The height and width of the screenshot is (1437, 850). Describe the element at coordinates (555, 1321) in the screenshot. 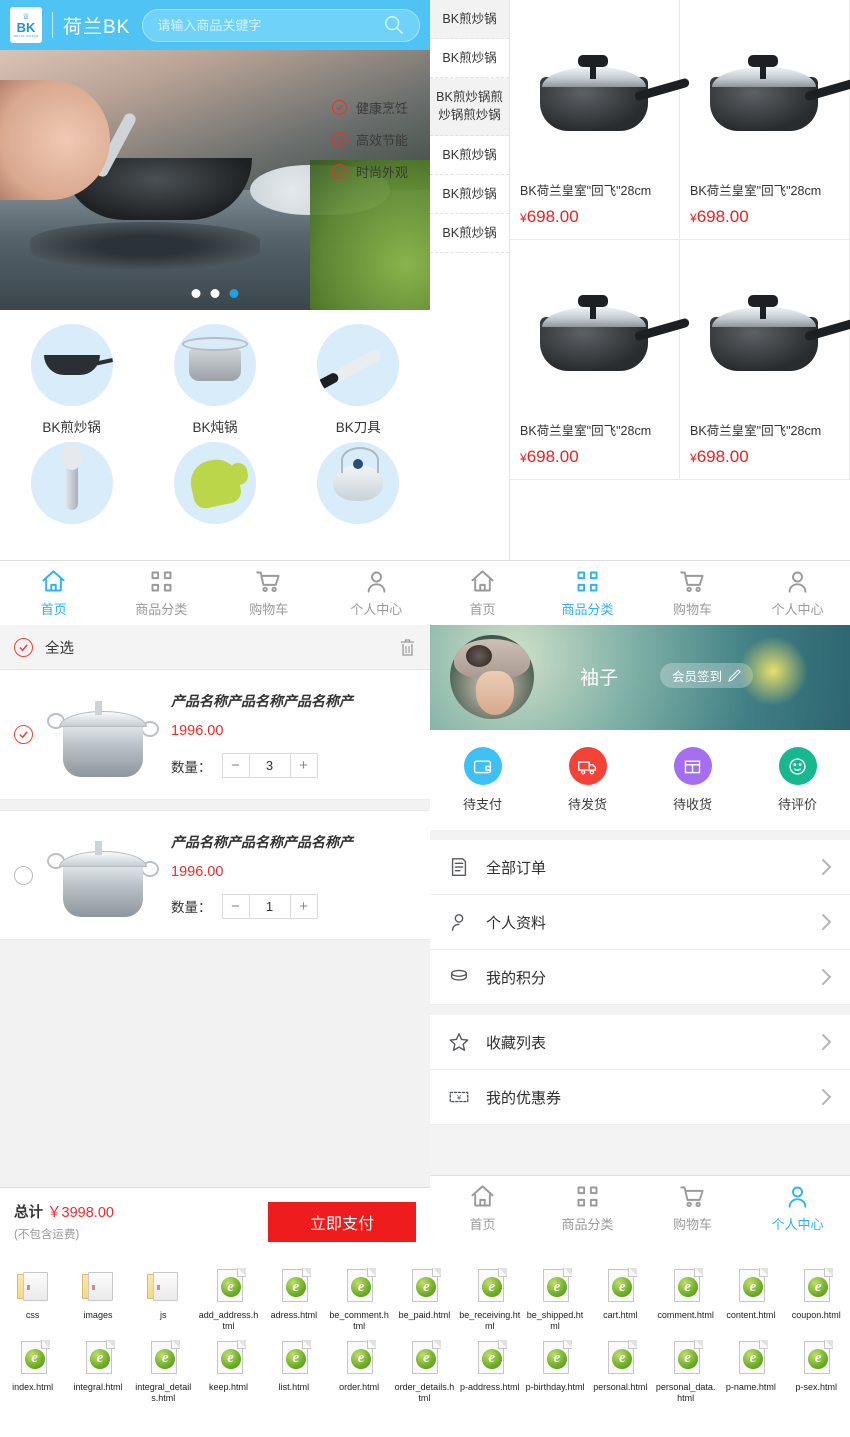

I see `file-name: be_shipped.html` at that location.